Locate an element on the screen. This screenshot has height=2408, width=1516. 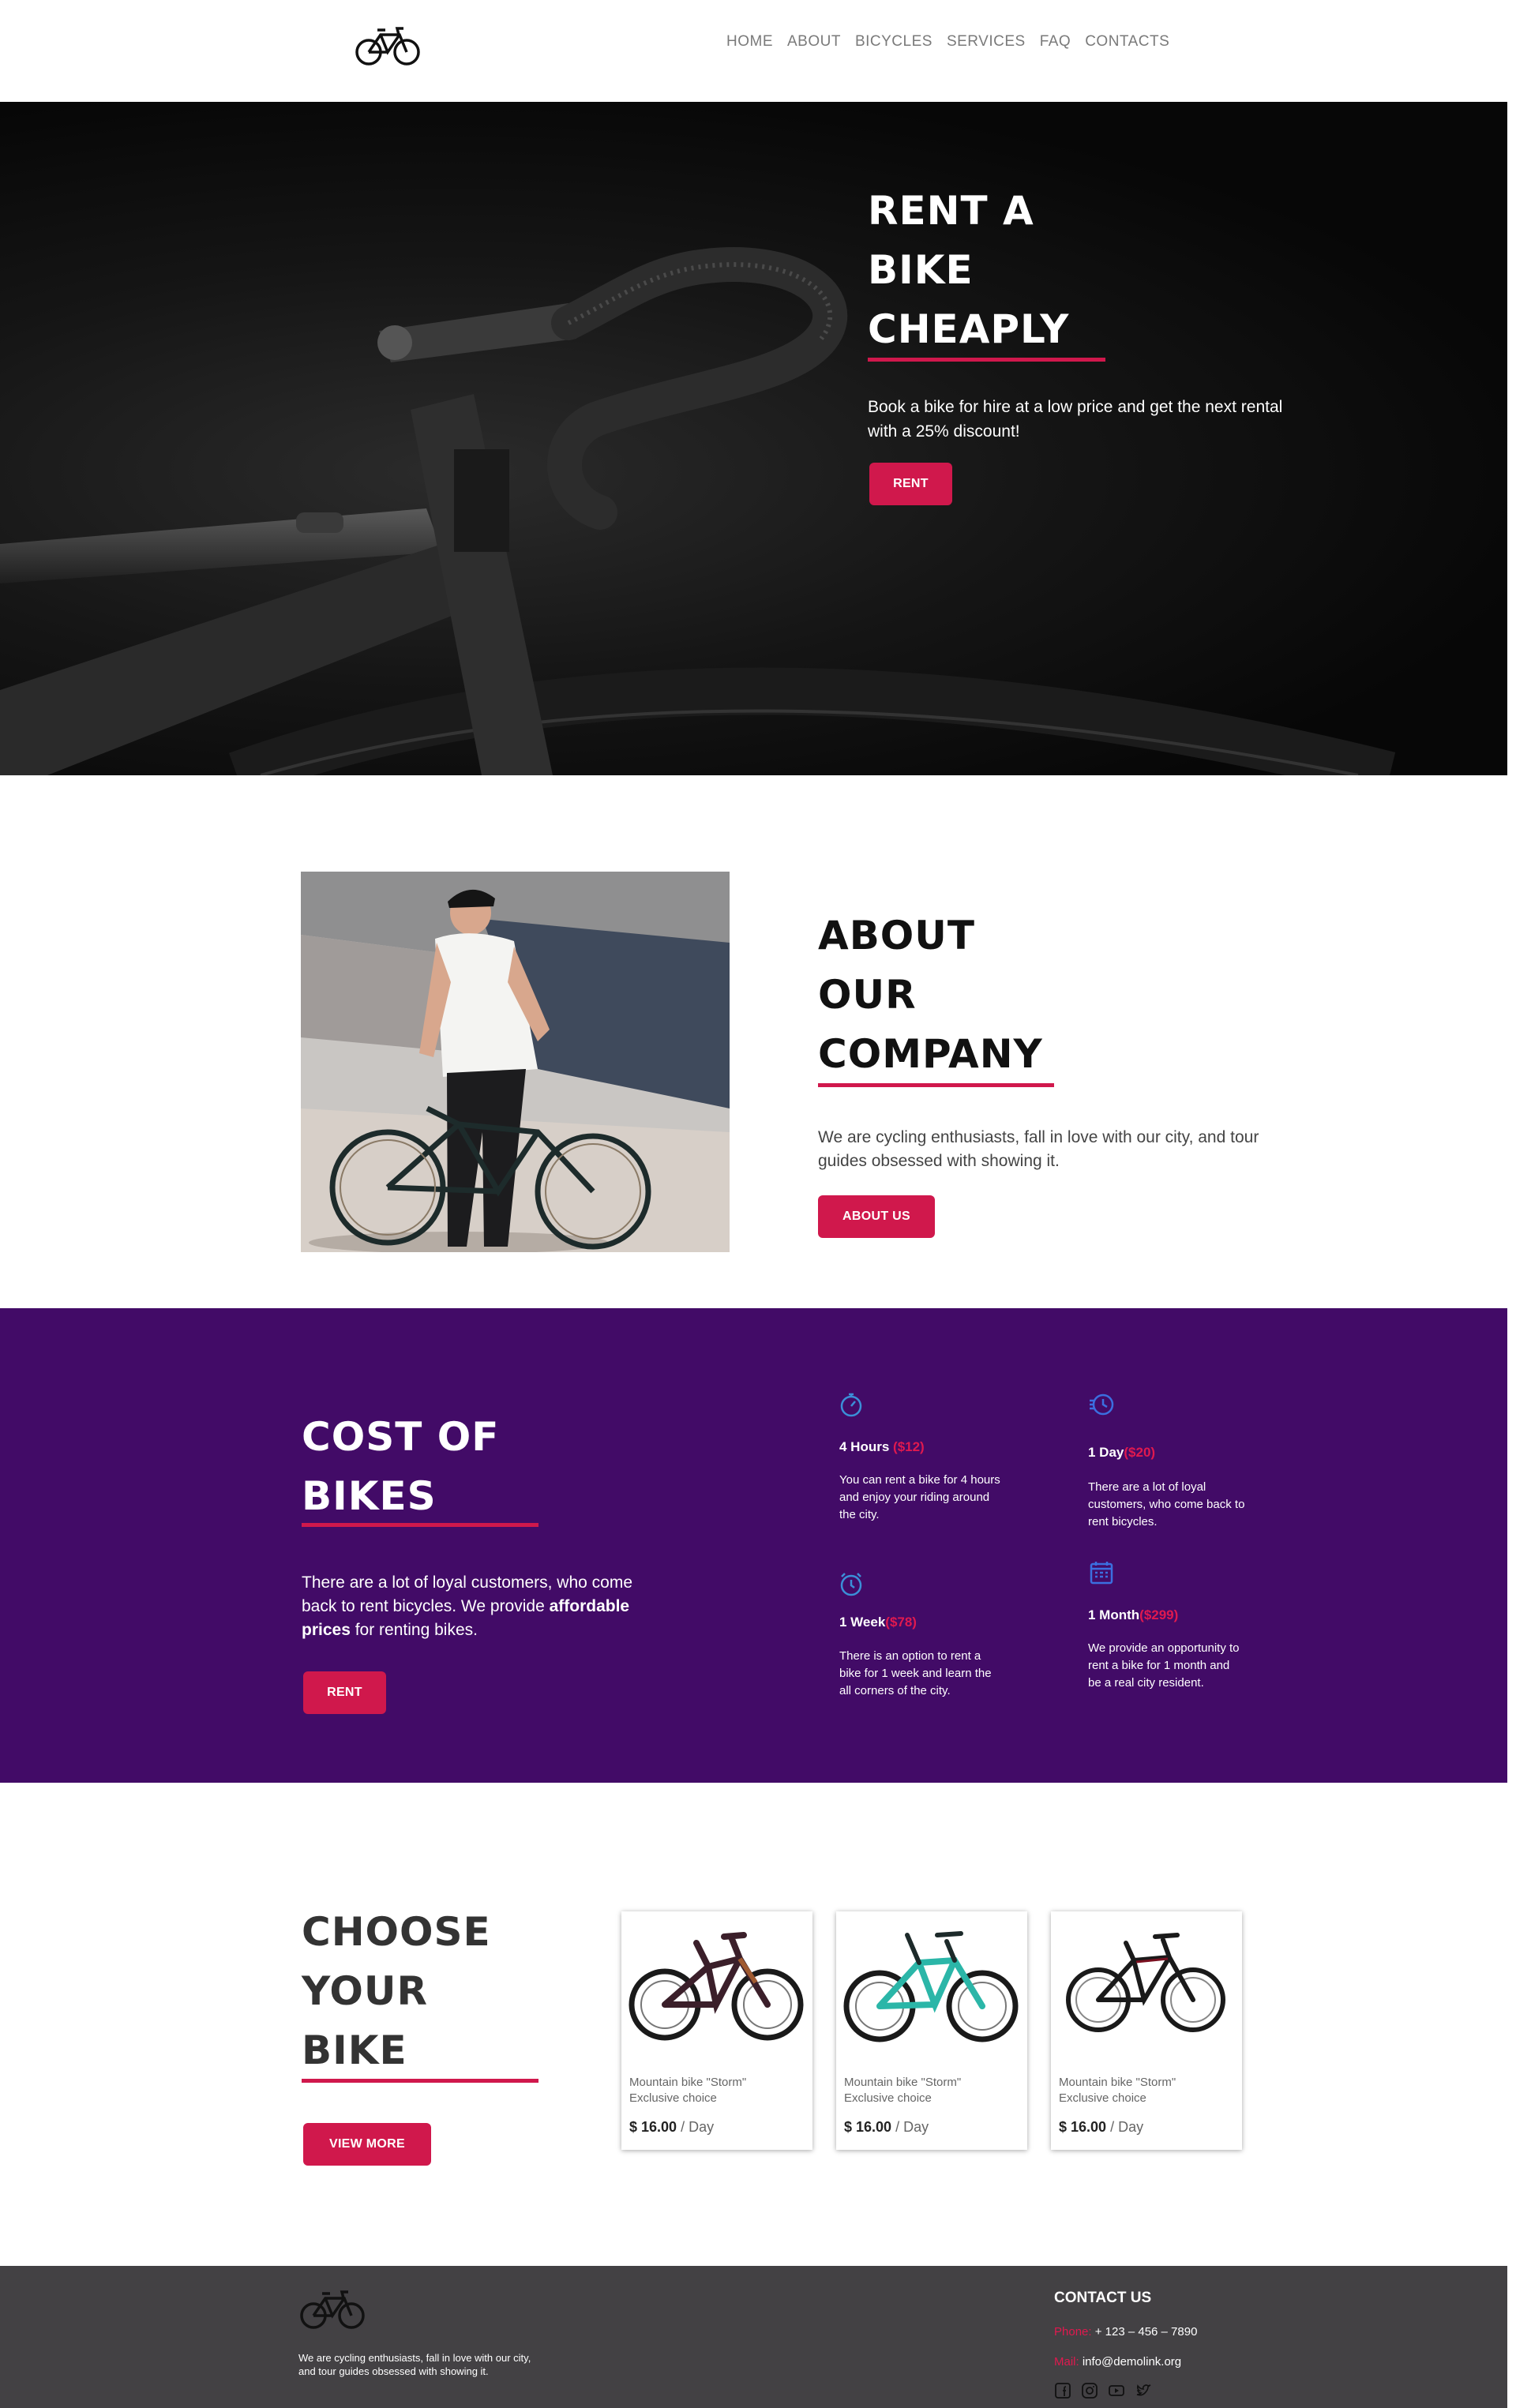
plan-1-day-title: 1 Day($20) is located at coordinates (1121, 1453).